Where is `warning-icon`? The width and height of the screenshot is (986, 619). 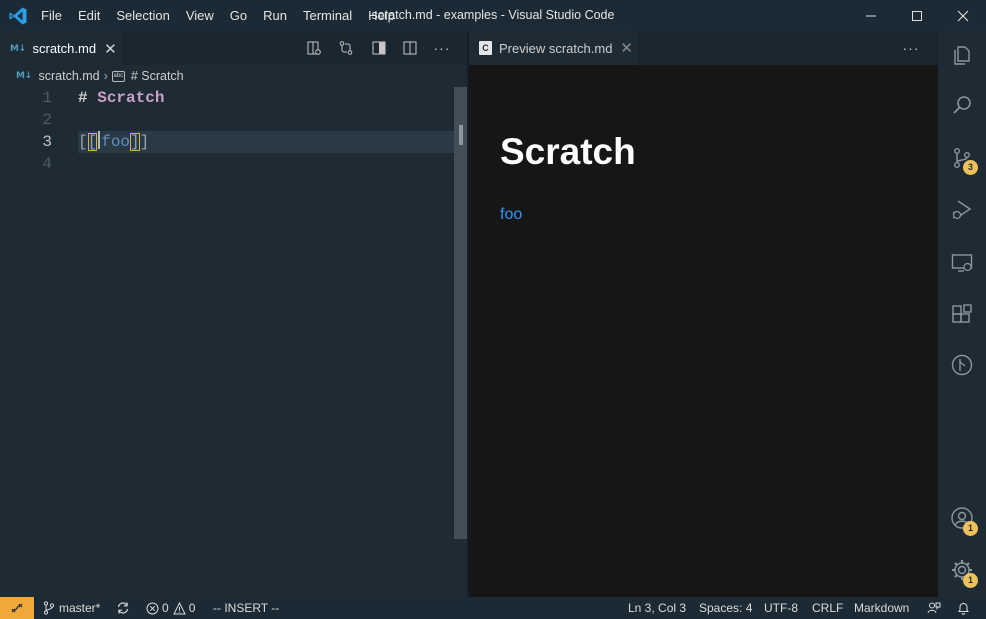 warning-icon is located at coordinates (179, 607).